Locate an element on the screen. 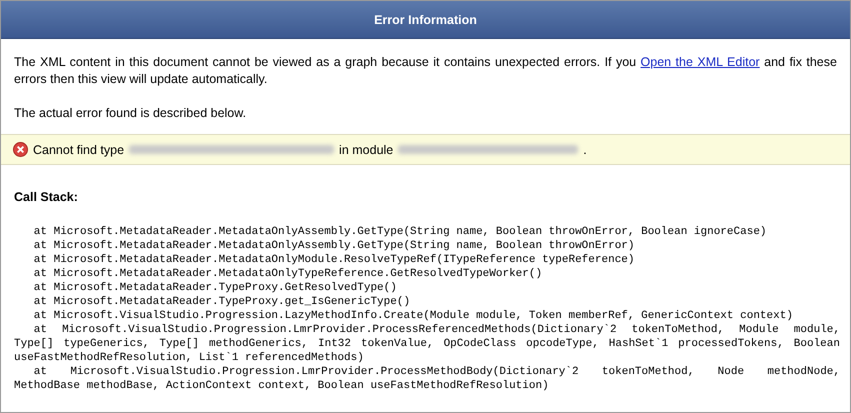 This screenshot has height=413, width=851. error-text: Cannot find type is located at coordinates (78, 149).